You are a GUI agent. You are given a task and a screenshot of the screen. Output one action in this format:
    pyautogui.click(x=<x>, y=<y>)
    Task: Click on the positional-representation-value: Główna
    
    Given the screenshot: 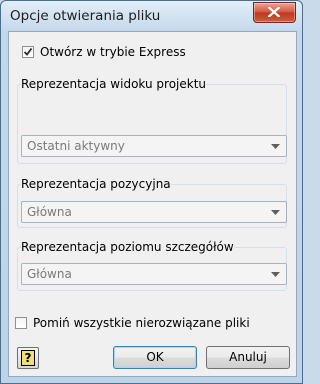 What is the action you would take?
    pyautogui.click(x=49, y=212)
    